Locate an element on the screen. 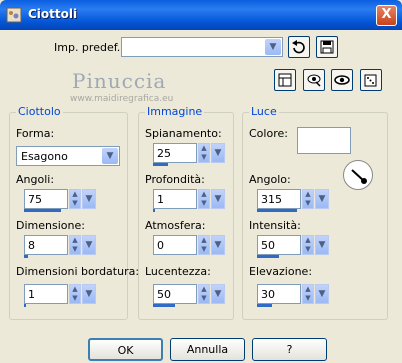  title-bar: Ciottoli X is located at coordinates (201, 15).